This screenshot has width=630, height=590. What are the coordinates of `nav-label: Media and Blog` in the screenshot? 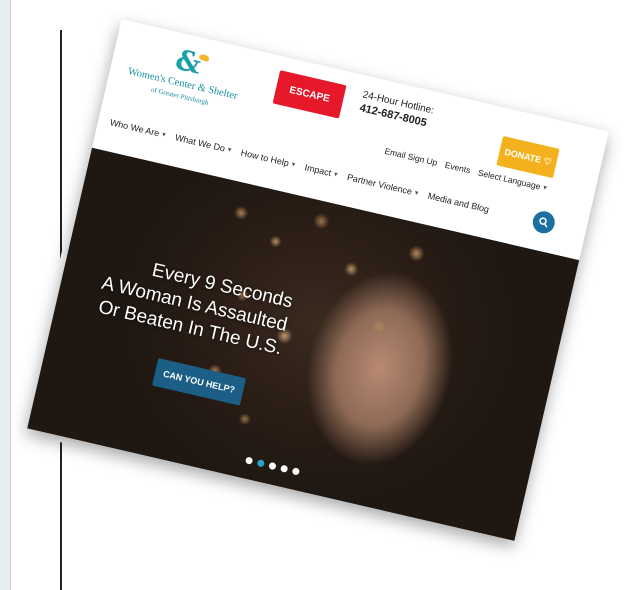 It's located at (458, 202).